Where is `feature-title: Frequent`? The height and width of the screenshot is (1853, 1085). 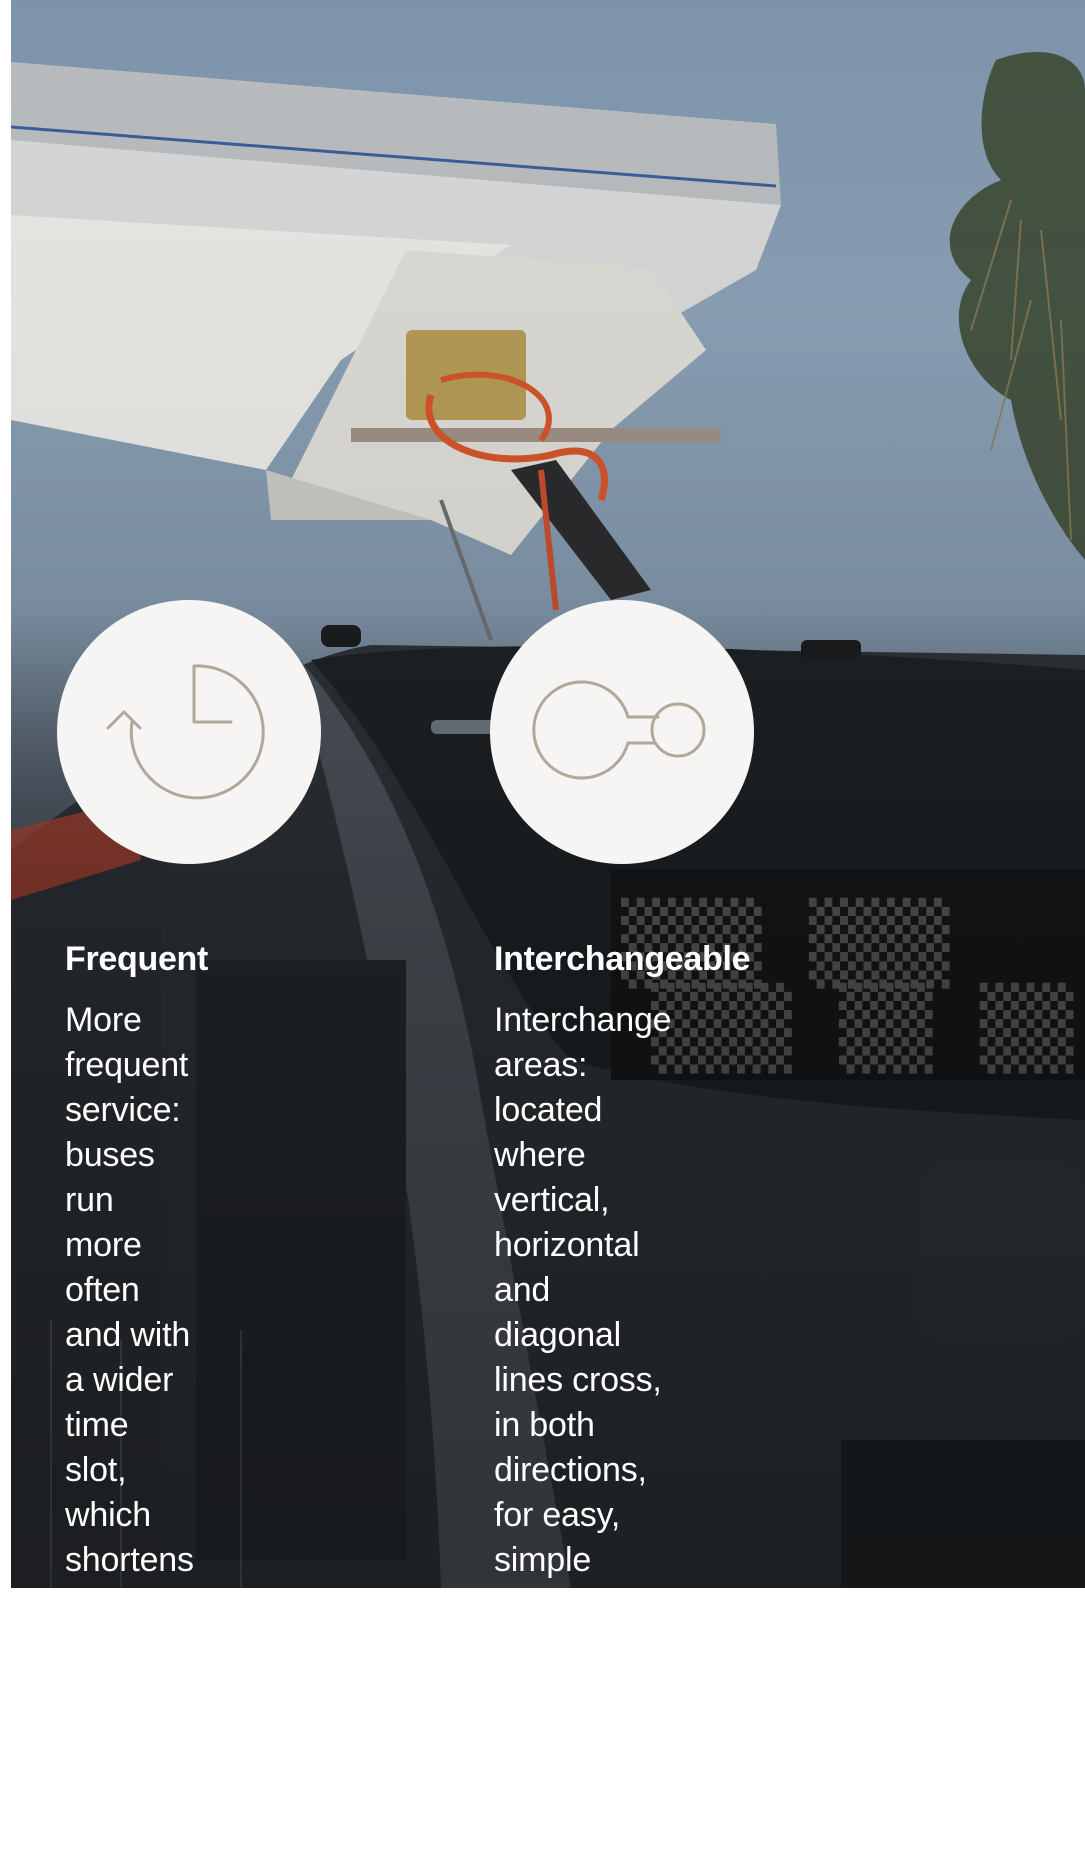 feature-title: Frequent is located at coordinates (137, 959).